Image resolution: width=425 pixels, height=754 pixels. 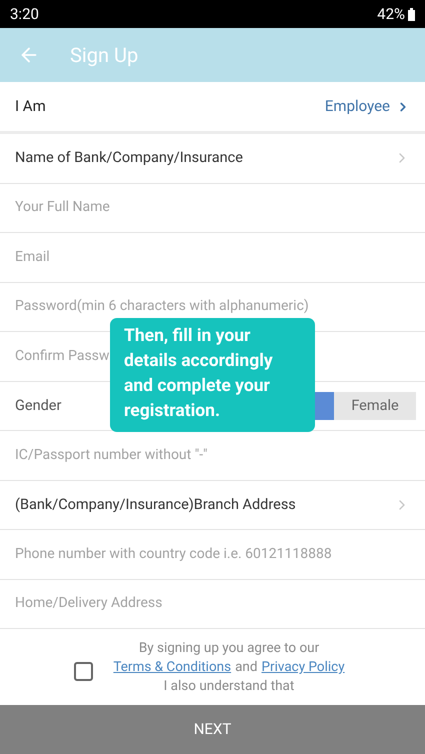 What do you see at coordinates (38, 406) in the screenshot?
I see `field-label: Gender` at bounding box center [38, 406].